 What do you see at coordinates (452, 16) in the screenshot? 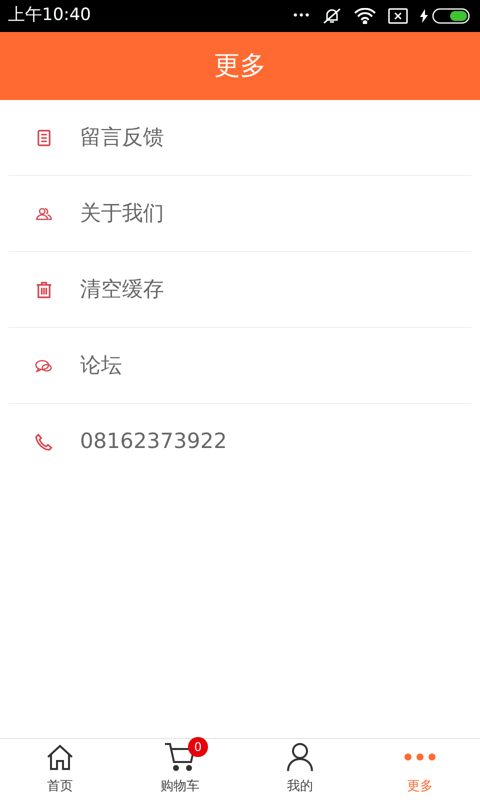
I see `battery-icon` at bounding box center [452, 16].